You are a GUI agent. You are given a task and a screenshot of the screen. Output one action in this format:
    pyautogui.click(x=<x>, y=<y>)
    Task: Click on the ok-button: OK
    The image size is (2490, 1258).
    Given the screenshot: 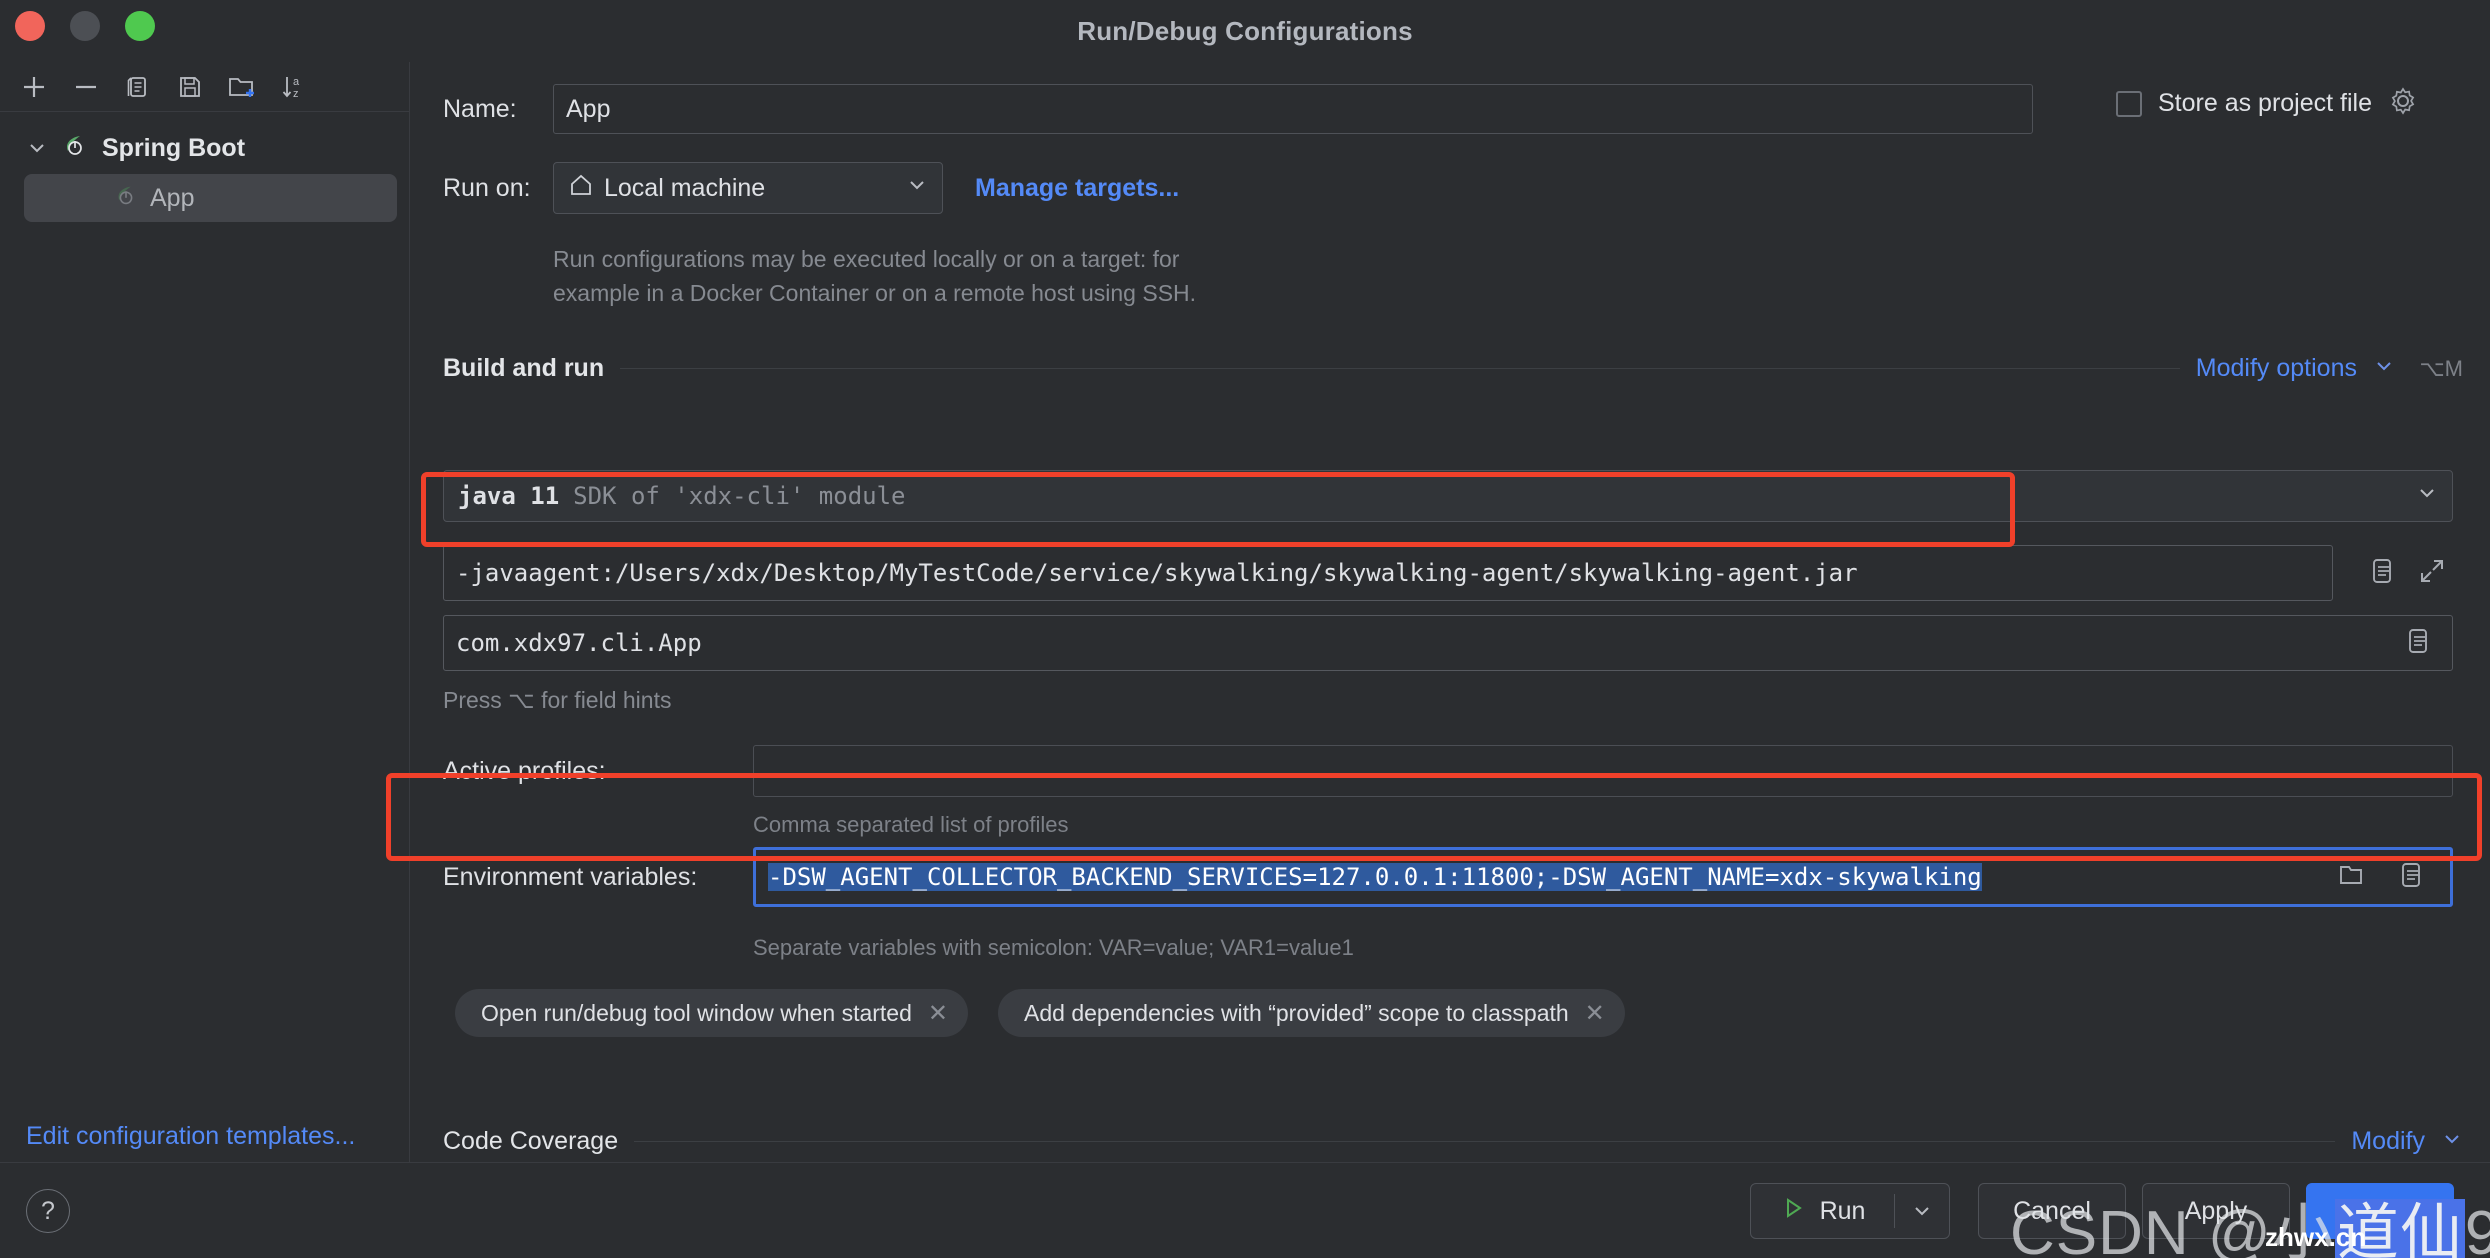 What is the action you would take?
    pyautogui.click(x=2380, y=1211)
    